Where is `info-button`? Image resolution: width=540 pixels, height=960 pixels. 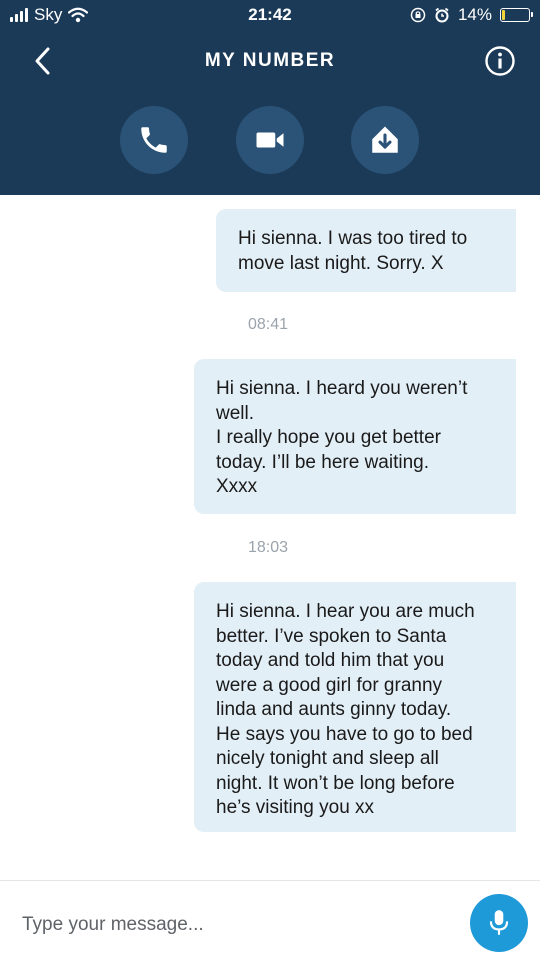 info-button is located at coordinates (500, 61).